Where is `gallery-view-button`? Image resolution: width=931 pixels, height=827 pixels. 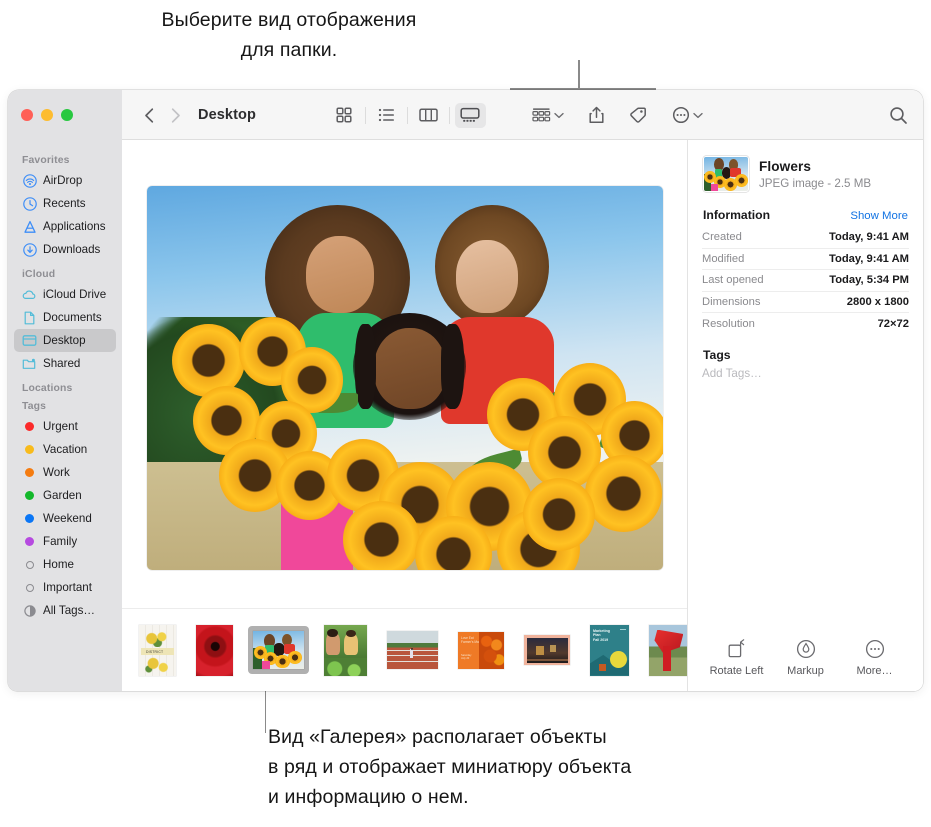
gallery-view-button is located at coordinates (470, 115).